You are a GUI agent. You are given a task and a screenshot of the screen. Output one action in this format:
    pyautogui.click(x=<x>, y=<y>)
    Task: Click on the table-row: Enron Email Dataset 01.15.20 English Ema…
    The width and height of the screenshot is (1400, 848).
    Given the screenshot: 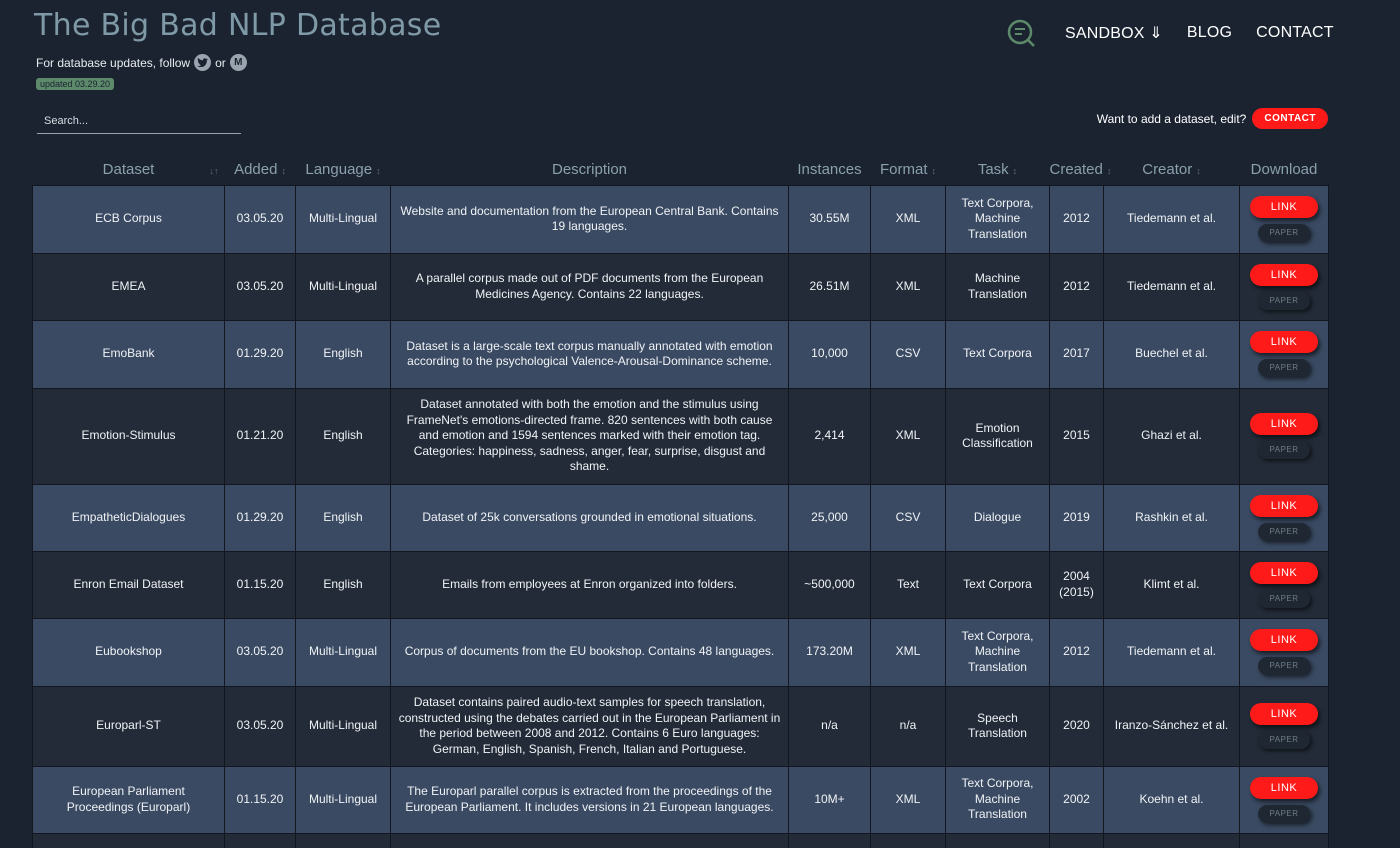 What is the action you would take?
    pyautogui.click(x=680, y=584)
    